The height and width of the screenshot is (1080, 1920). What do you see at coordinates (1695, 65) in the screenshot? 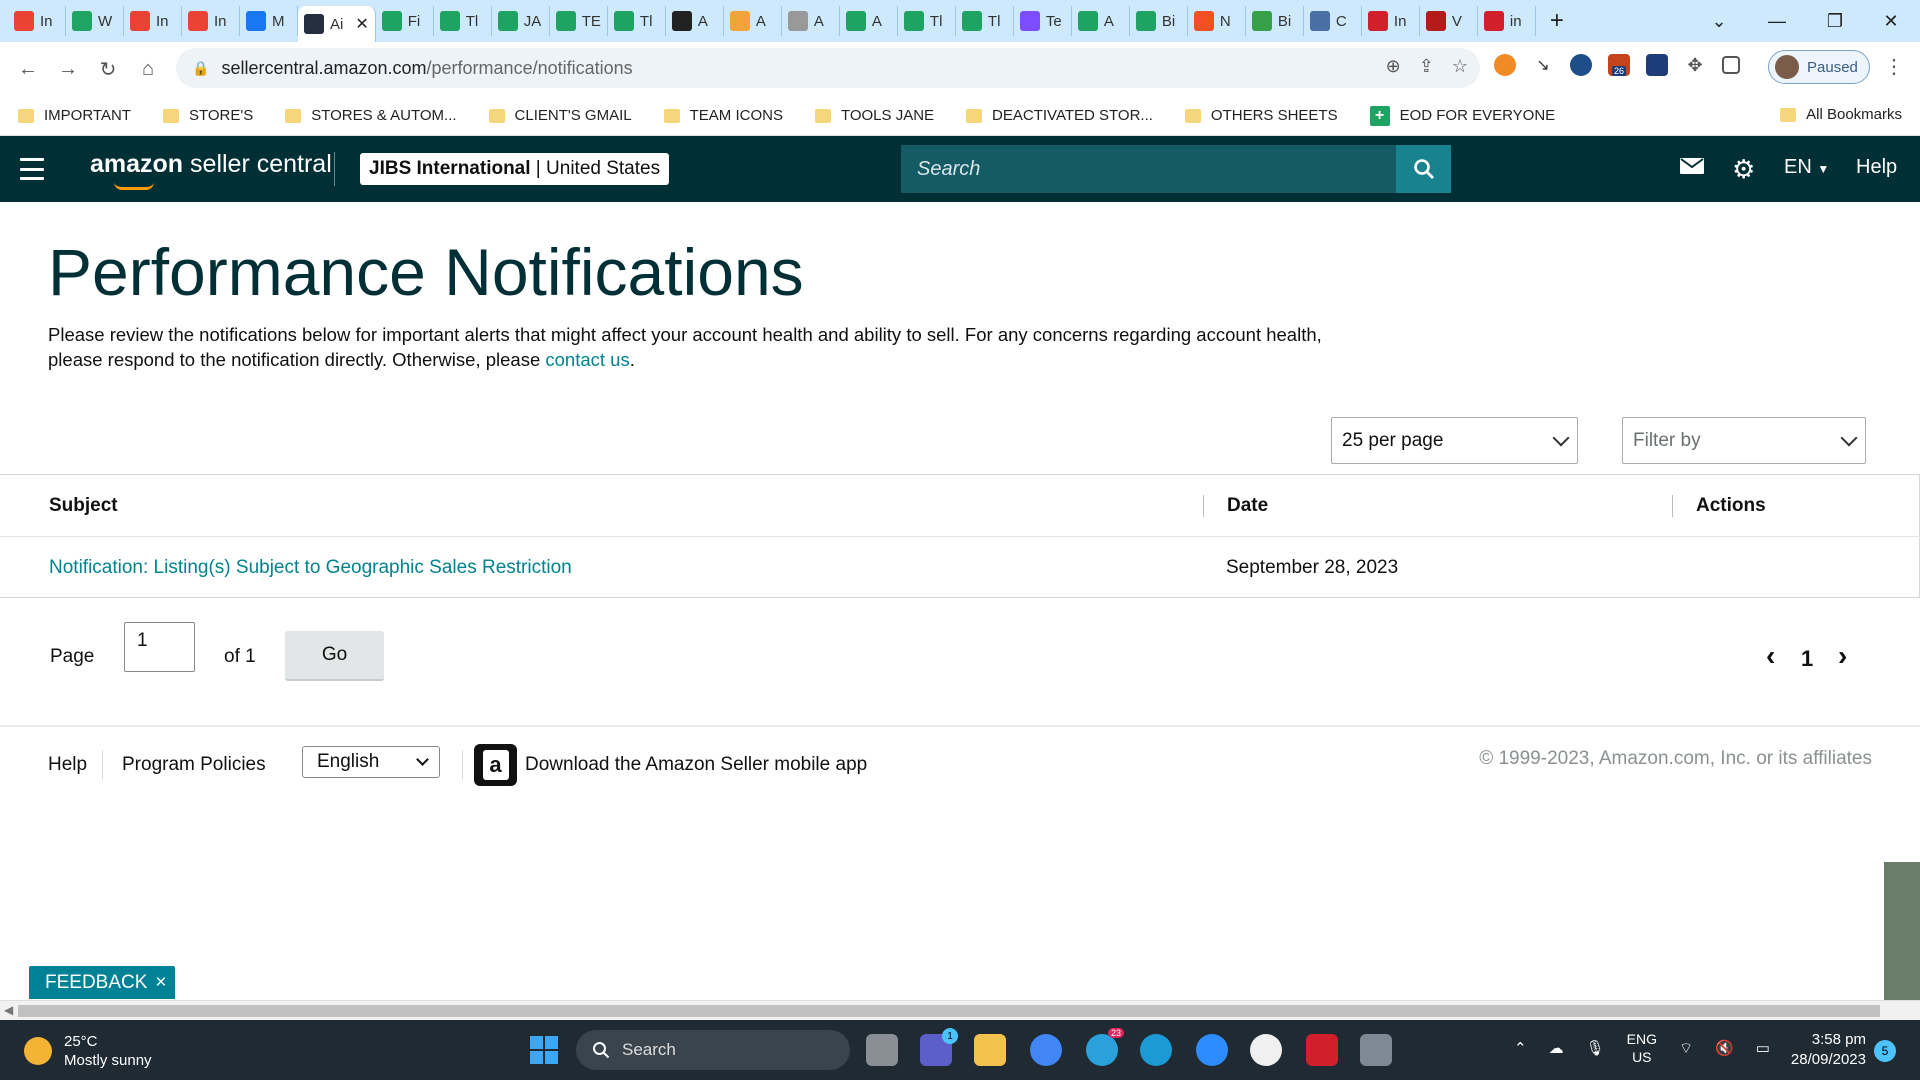
I see `puzzle-icon: ✥` at bounding box center [1695, 65].